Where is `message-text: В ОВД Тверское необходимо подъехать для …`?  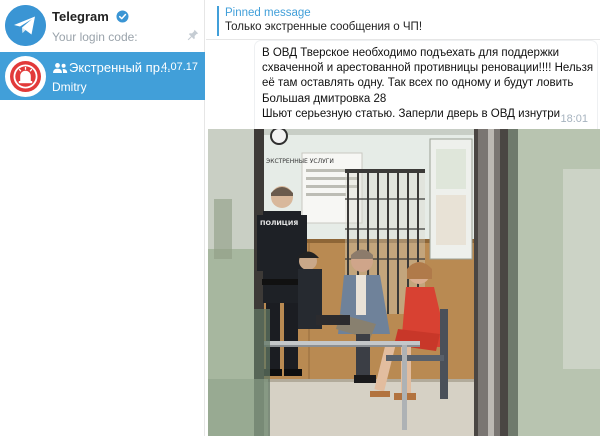
message-text: В ОВД Тверское необходимо подъехать для … is located at coordinates (428, 84).